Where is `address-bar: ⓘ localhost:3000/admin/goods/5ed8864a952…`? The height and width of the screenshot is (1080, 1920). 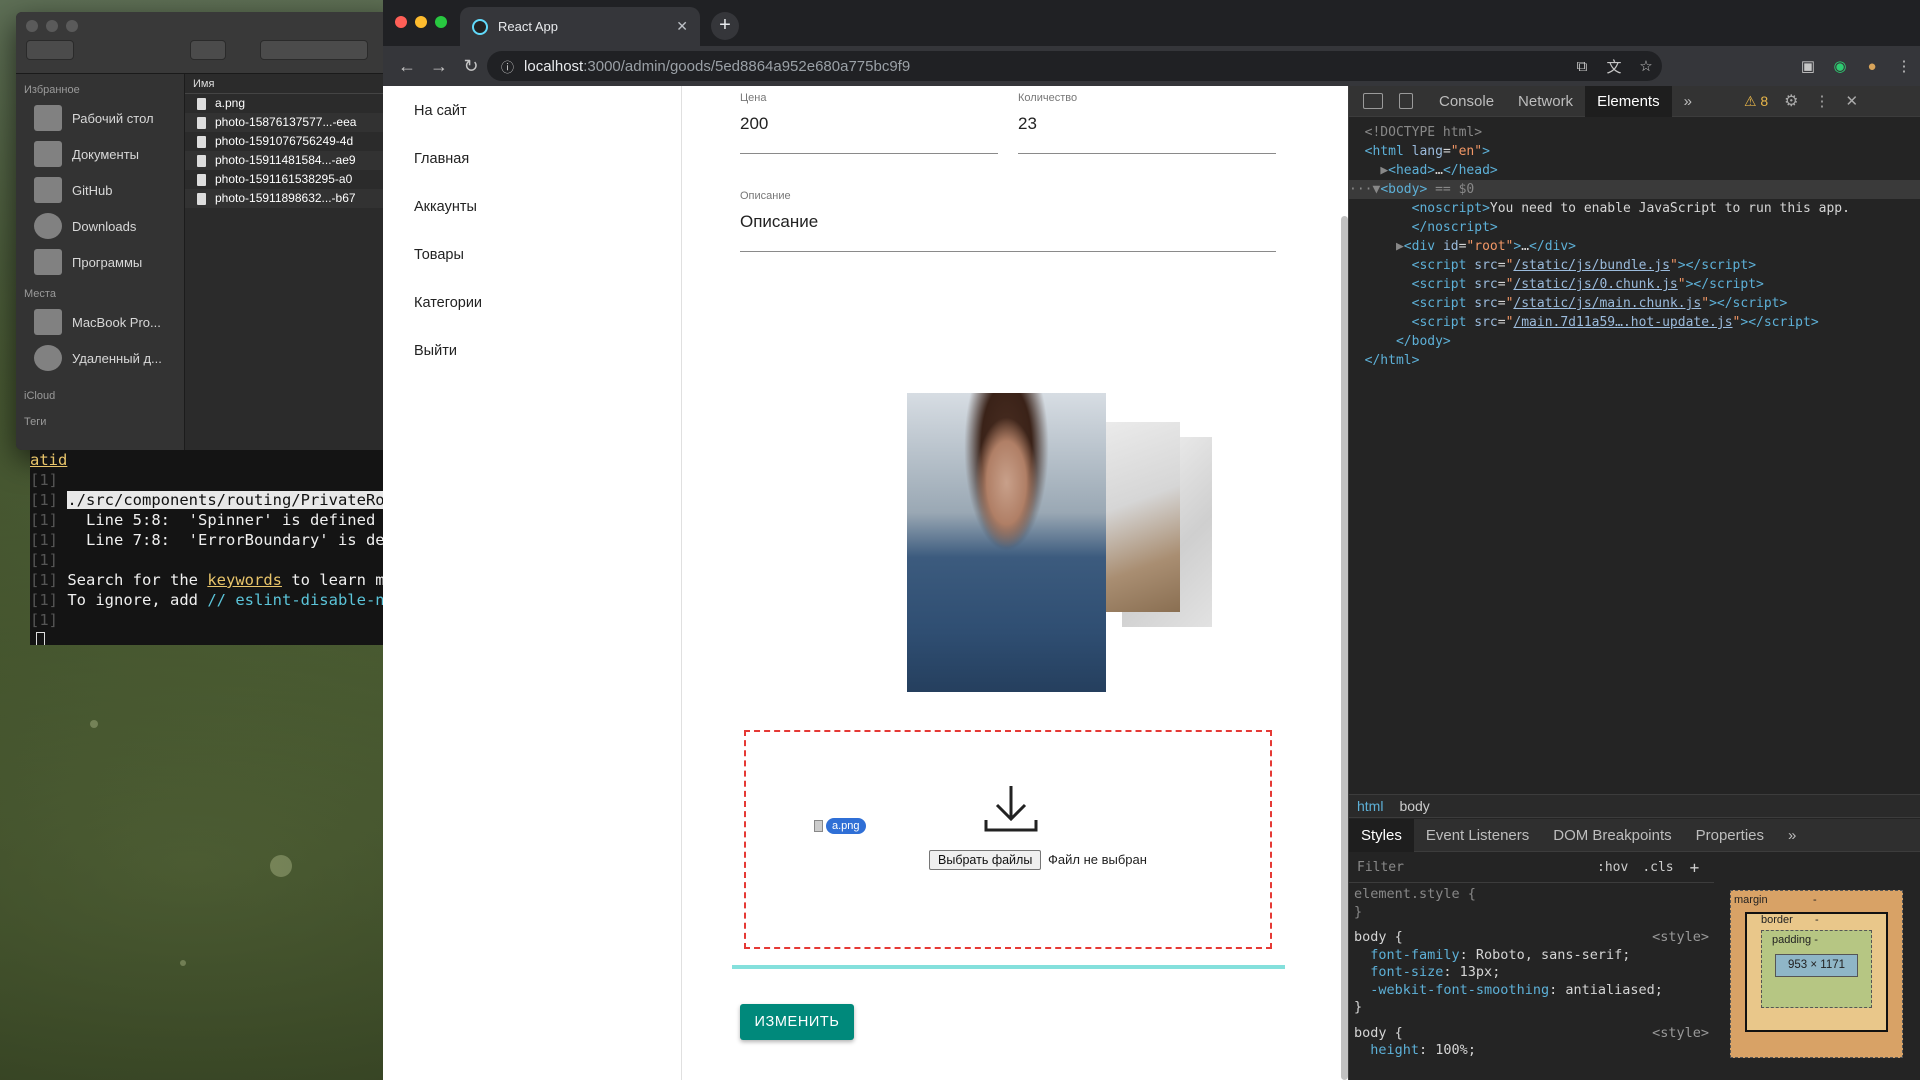 address-bar: ⓘ localhost:3000/admin/goods/5ed8864a952… is located at coordinates (1074, 66).